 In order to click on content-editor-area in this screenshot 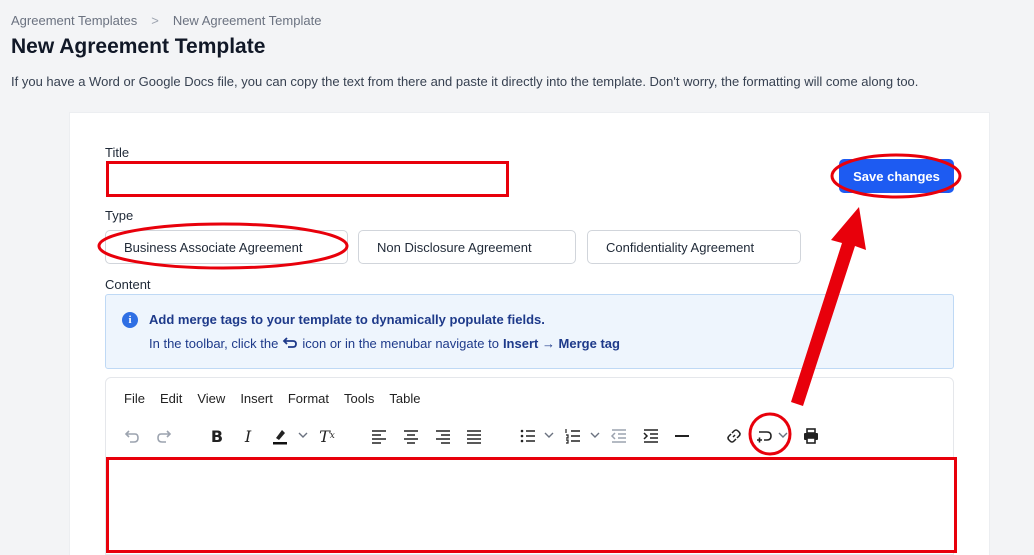, I will do `click(531, 505)`.